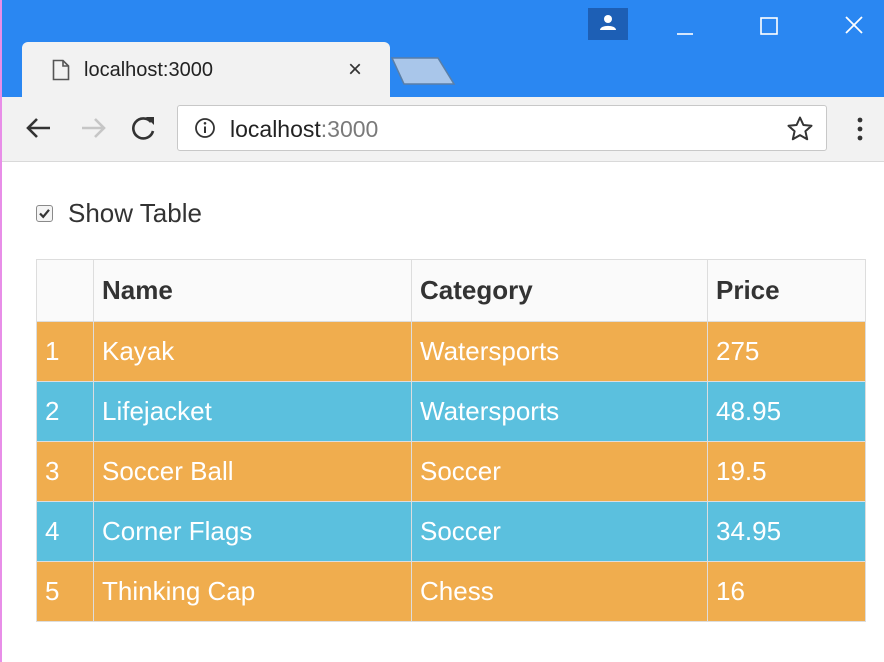 This screenshot has height=662, width=884. What do you see at coordinates (93, 128) in the screenshot?
I see `forward-arrow-icon` at bounding box center [93, 128].